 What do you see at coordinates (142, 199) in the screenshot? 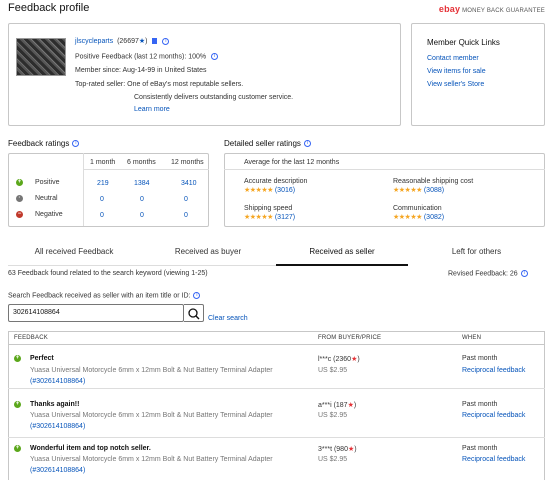
I see `neutral-6m: 0` at bounding box center [142, 199].